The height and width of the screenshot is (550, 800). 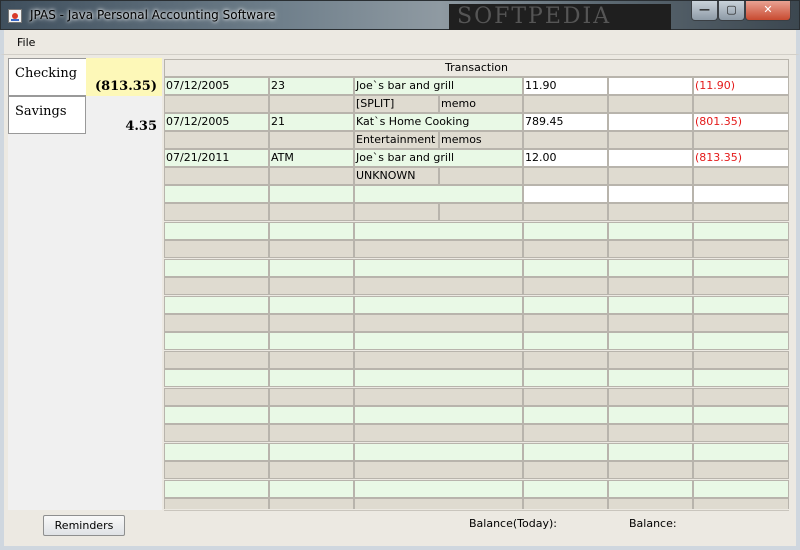 I want to click on window-title: JPAS - Java Personal Accounting Software, so click(x=153, y=15).